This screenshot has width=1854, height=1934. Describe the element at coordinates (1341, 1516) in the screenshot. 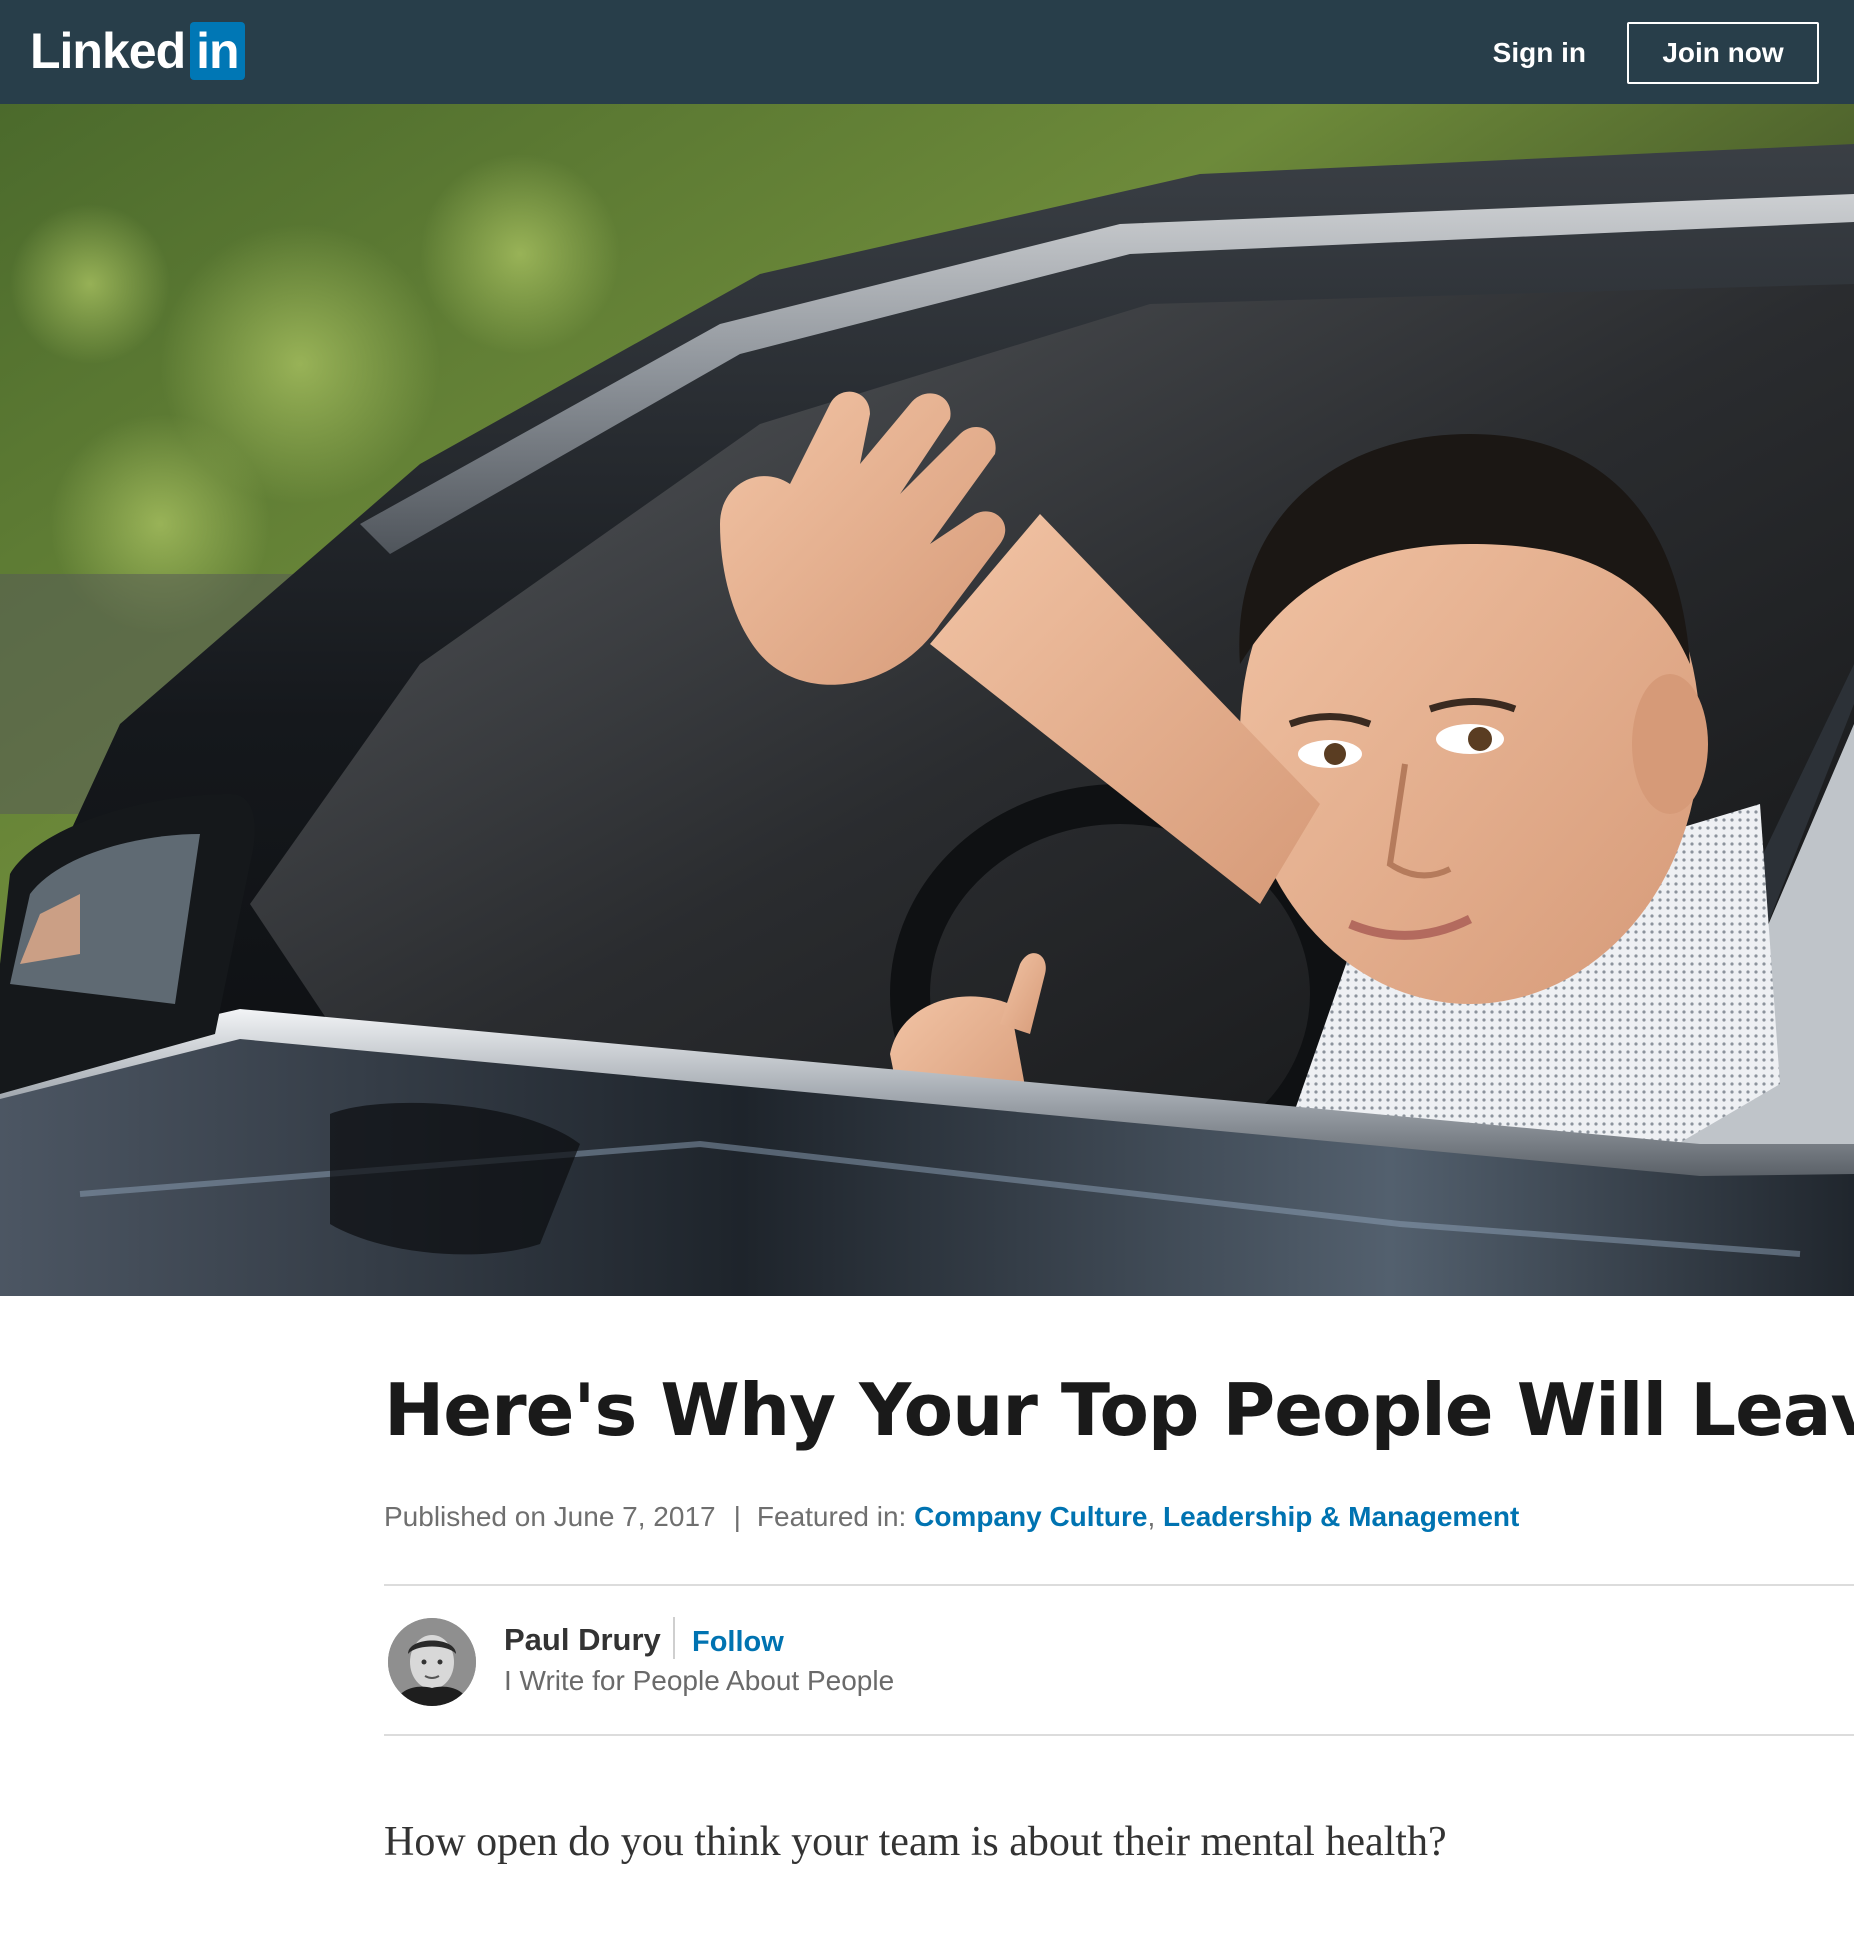

I see `topic-link-leadership-management: Leadership & Management` at that location.